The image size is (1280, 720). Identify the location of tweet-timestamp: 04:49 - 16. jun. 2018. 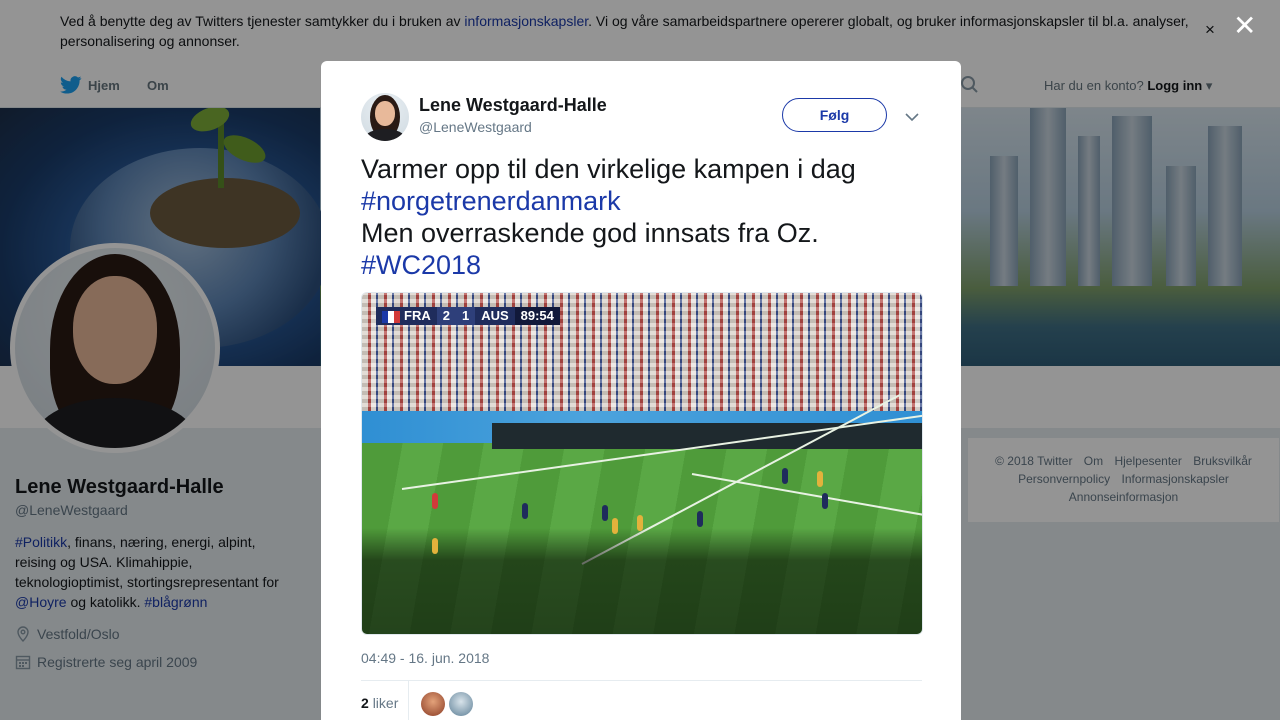
(425, 658).